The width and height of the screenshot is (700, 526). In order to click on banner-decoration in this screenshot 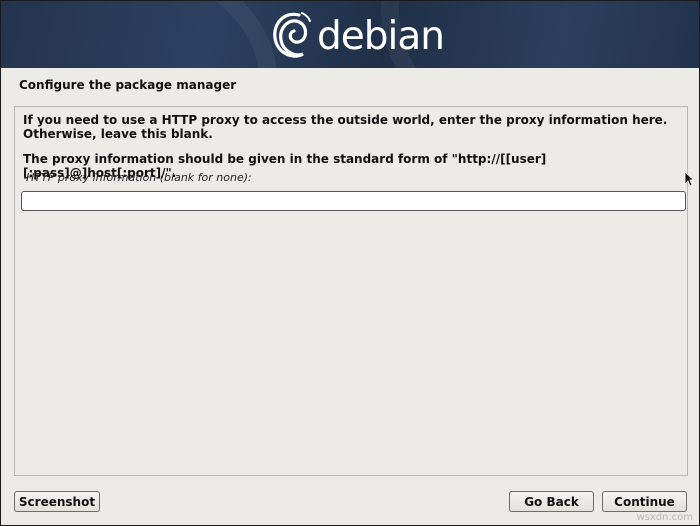, I will do `click(139, 34)`.